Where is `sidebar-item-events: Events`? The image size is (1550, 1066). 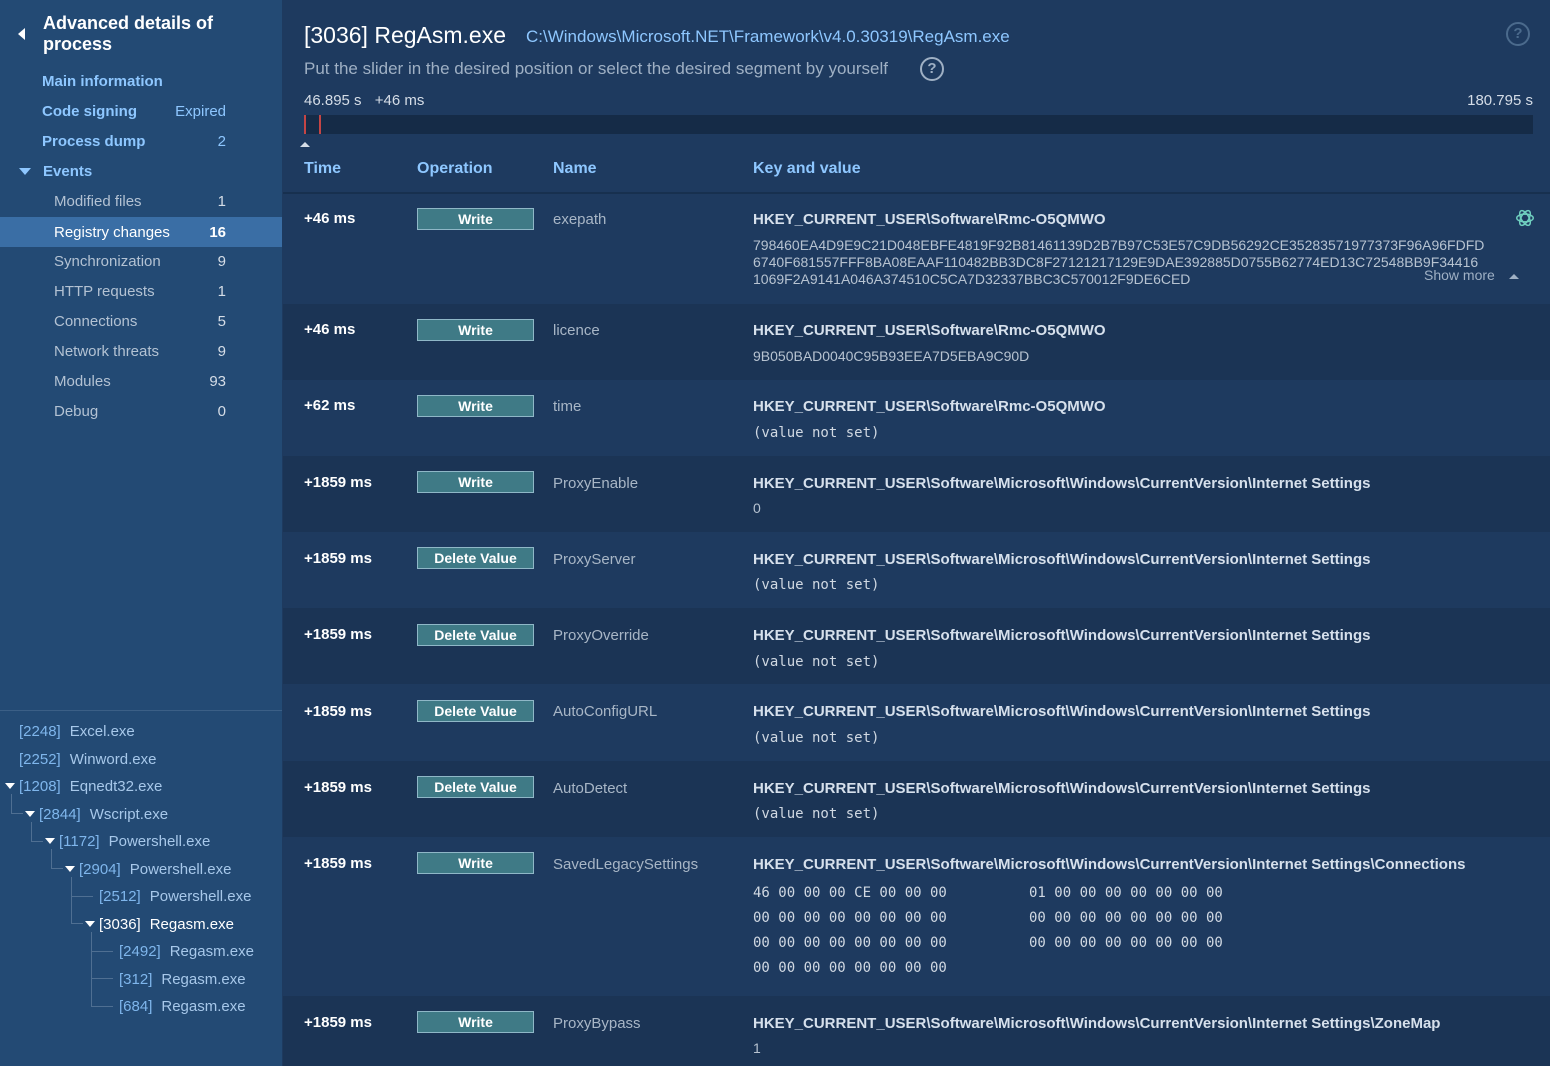
sidebar-item-events: Events is located at coordinates (141, 171).